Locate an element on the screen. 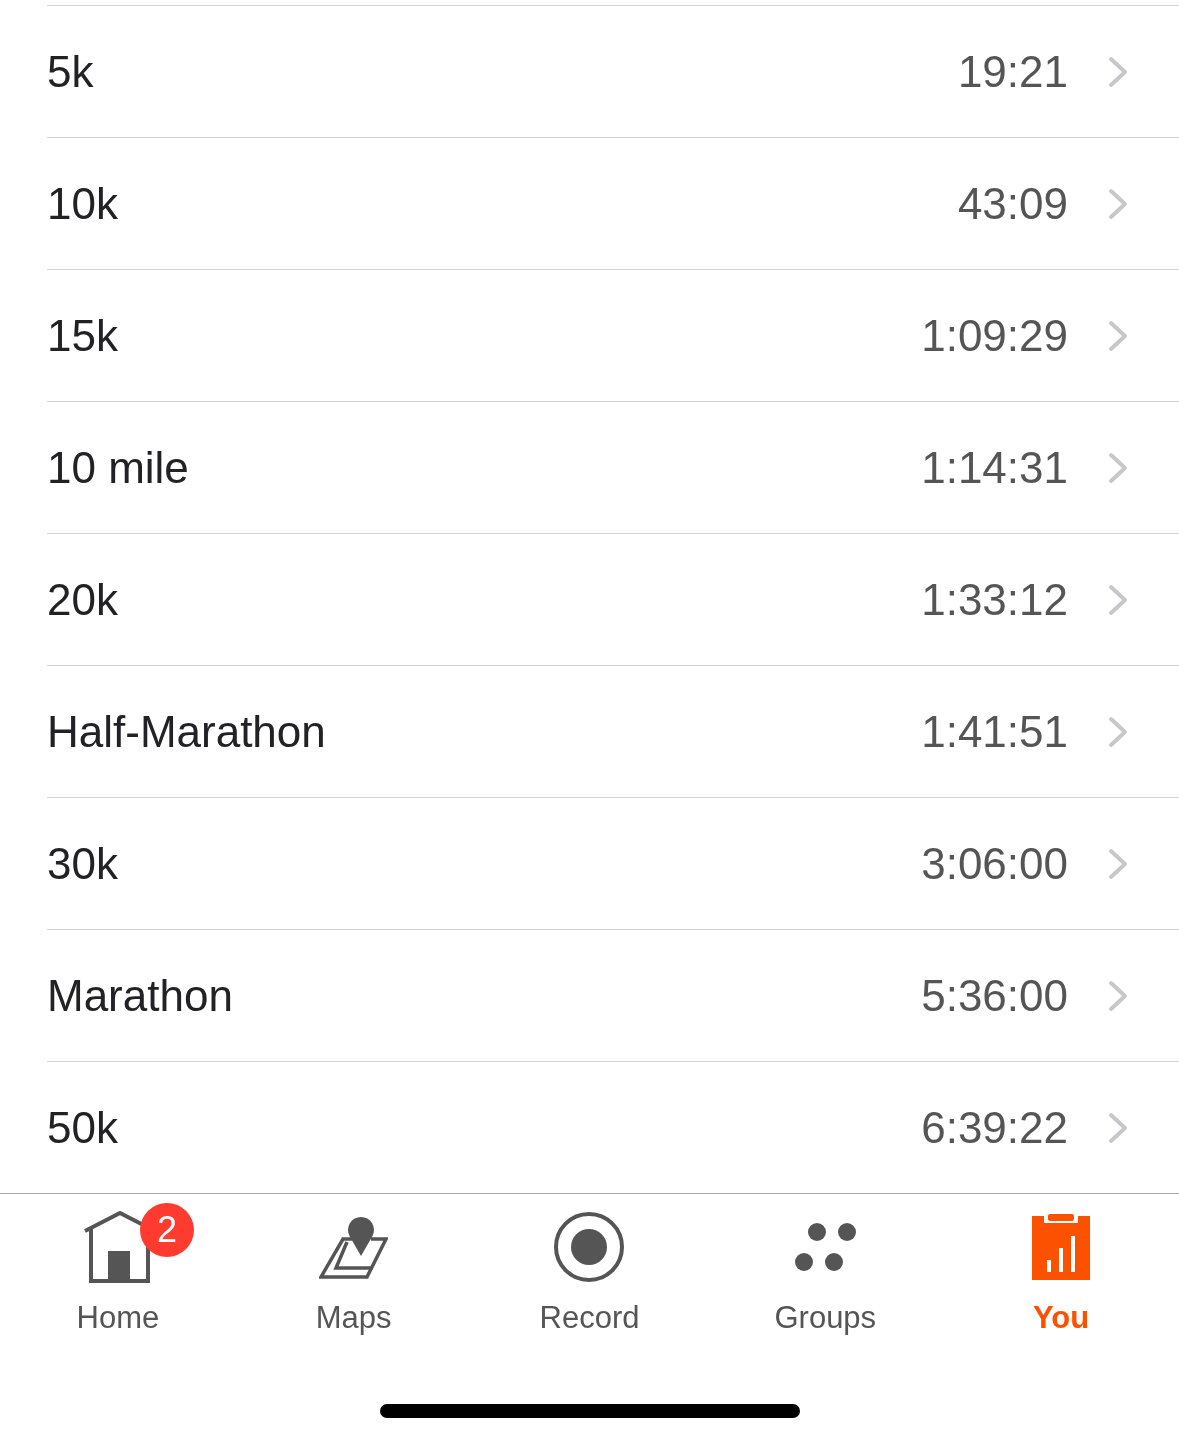 This screenshot has height=1443, width=1179. map-pin-icon is located at coordinates (354, 1247).